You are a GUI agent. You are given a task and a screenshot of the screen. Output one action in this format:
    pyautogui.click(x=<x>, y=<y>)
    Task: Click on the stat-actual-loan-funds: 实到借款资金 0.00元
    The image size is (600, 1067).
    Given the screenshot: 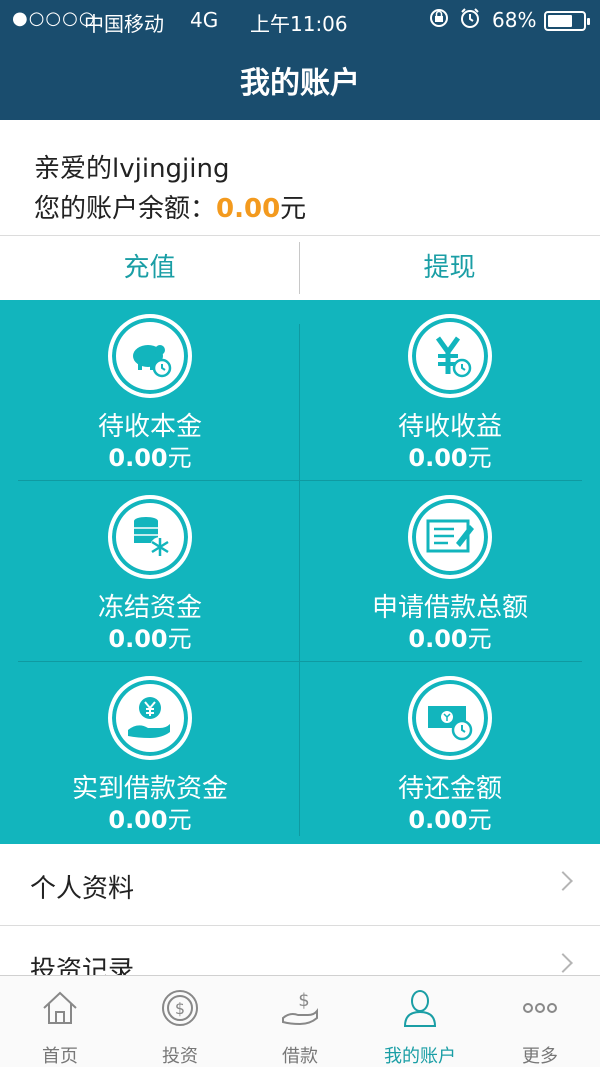 What is the action you would take?
    pyautogui.click(x=150, y=752)
    